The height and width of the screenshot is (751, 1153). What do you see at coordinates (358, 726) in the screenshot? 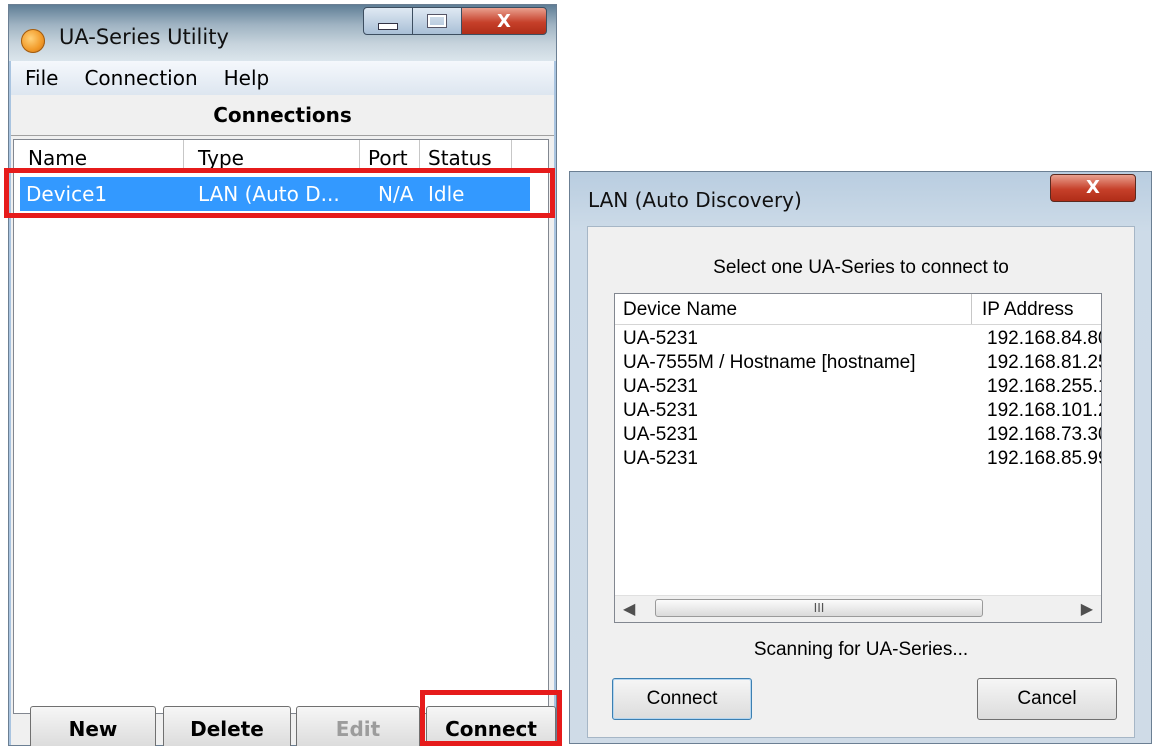
I see `edit-button: Edit` at bounding box center [358, 726].